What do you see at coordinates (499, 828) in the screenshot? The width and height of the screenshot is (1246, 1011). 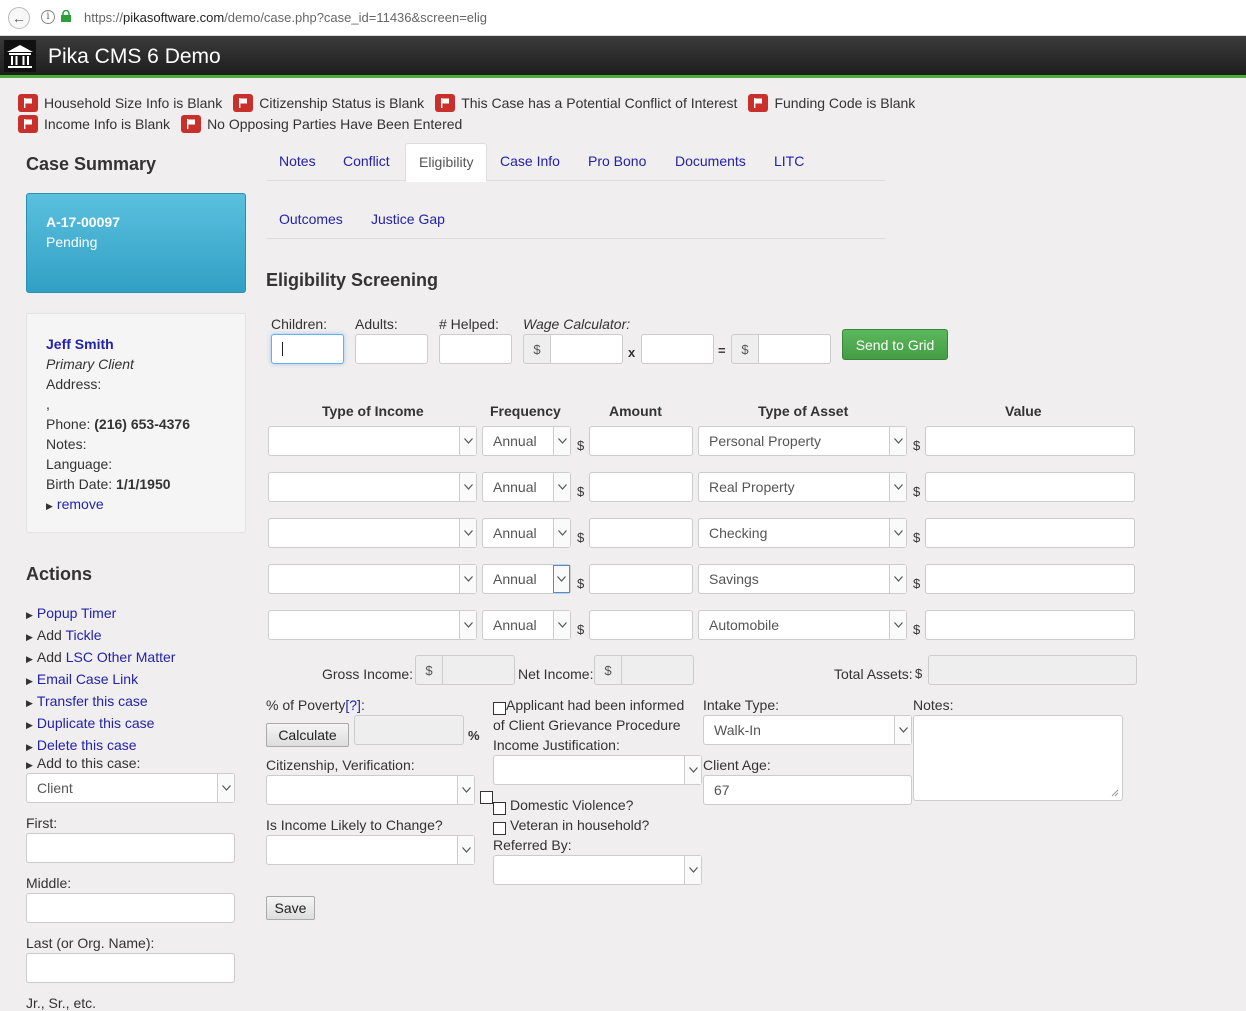 I see `veteran-checkbox` at bounding box center [499, 828].